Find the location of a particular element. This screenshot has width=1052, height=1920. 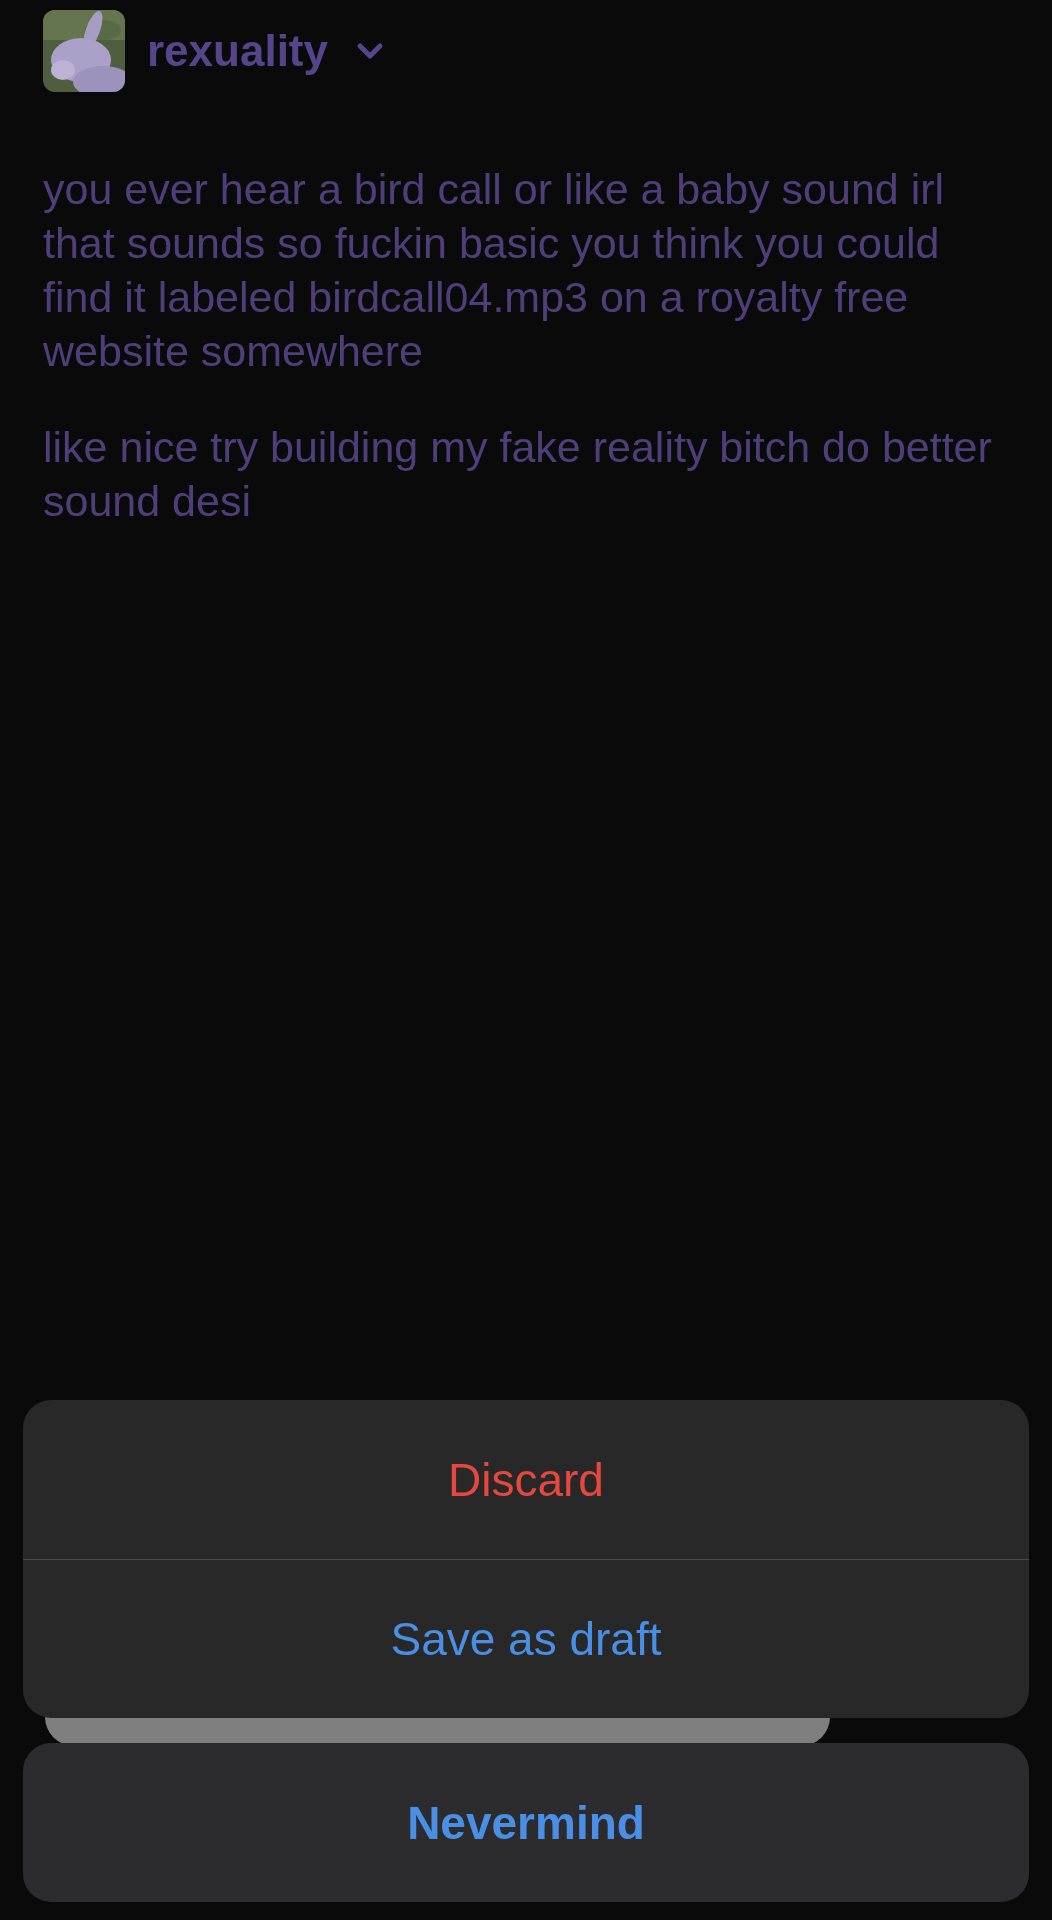

cancel-button: Nevermind is located at coordinates (526, 1822).